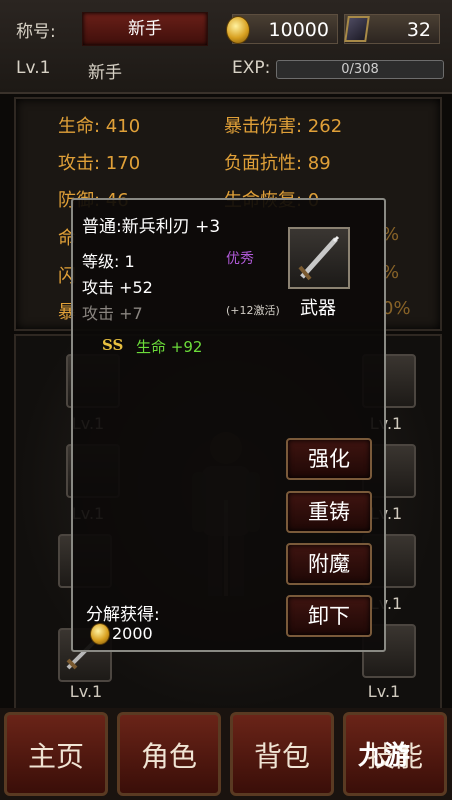 This screenshot has height=800, width=452. Describe the element at coordinates (253, 310) in the screenshot. I see `enhance-hint: (+12激活)` at that location.